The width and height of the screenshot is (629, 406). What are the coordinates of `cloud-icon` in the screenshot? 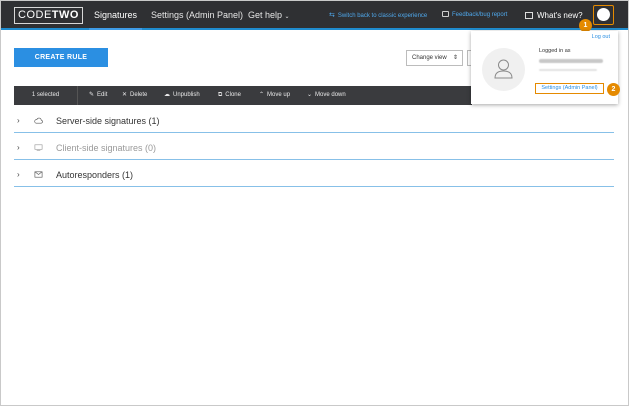 It's located at (38, 120).